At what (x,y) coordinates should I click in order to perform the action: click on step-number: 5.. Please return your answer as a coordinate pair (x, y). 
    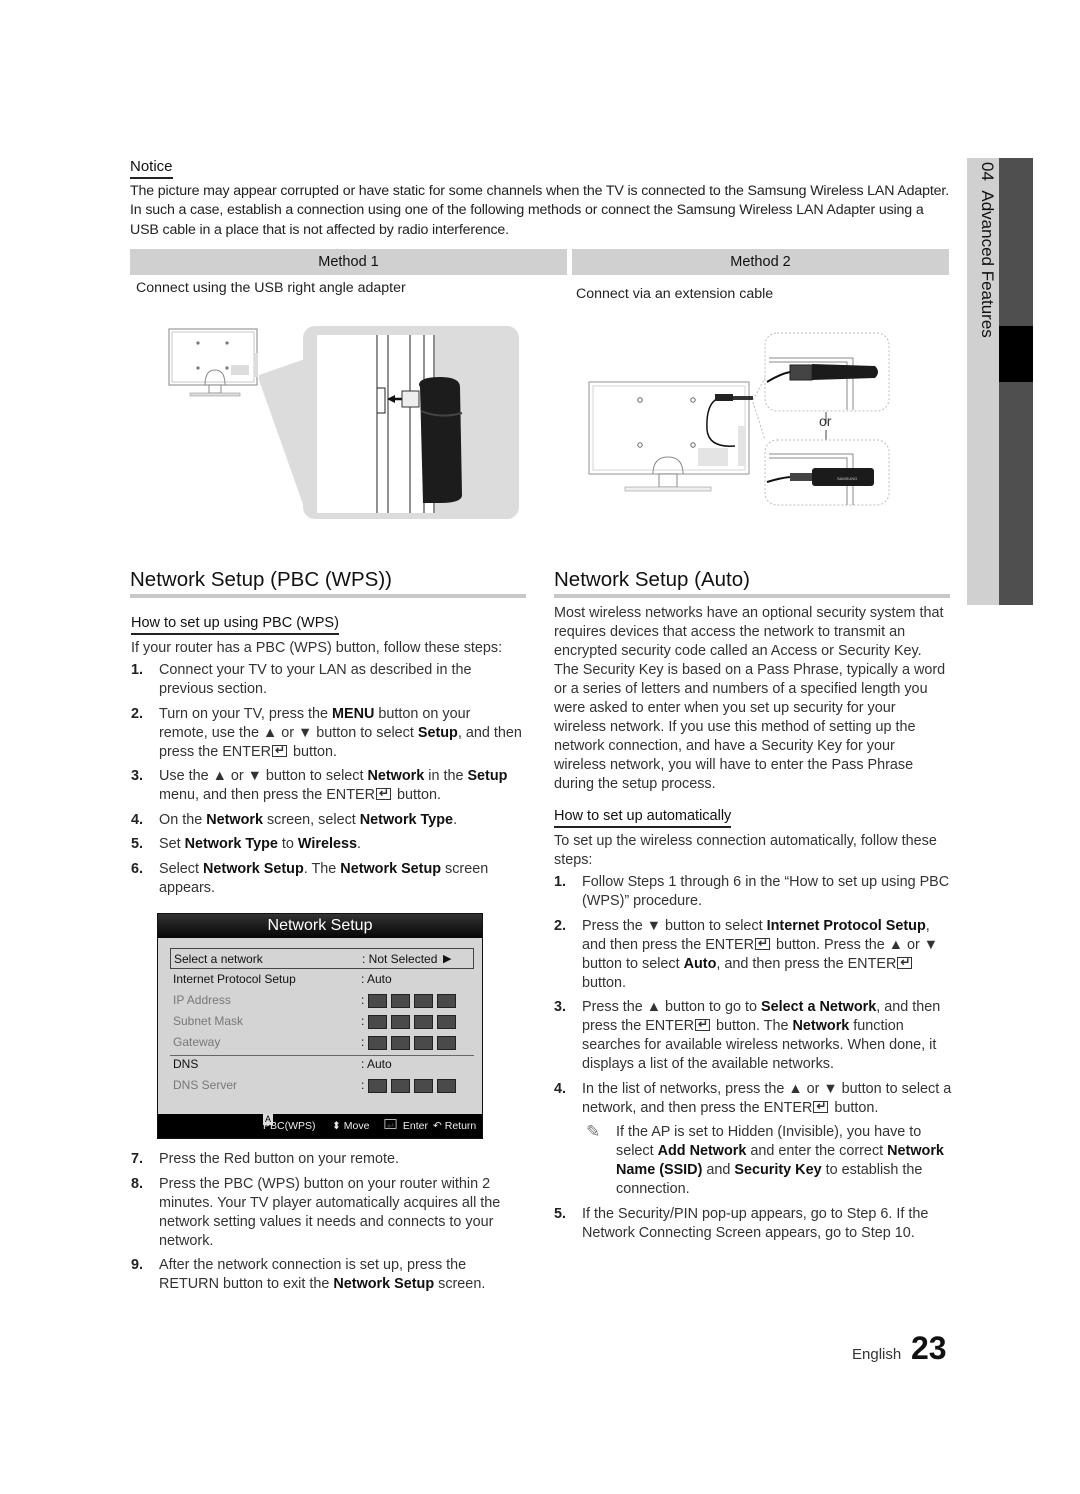
    Looking at the image, I should click on (560, 1213).